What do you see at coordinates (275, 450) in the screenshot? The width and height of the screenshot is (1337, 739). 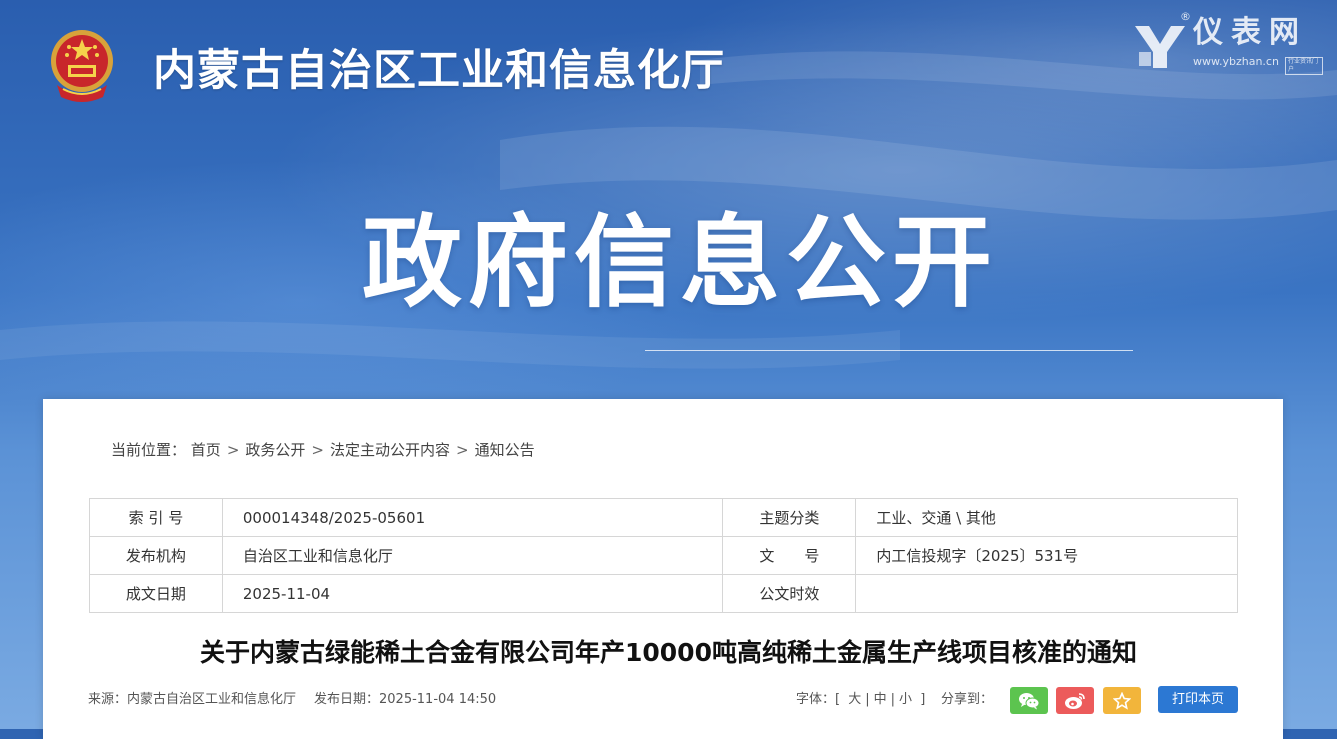 I see `breadcrumb-gov-affairs: 政务公开` at bounding box center [275, 450].